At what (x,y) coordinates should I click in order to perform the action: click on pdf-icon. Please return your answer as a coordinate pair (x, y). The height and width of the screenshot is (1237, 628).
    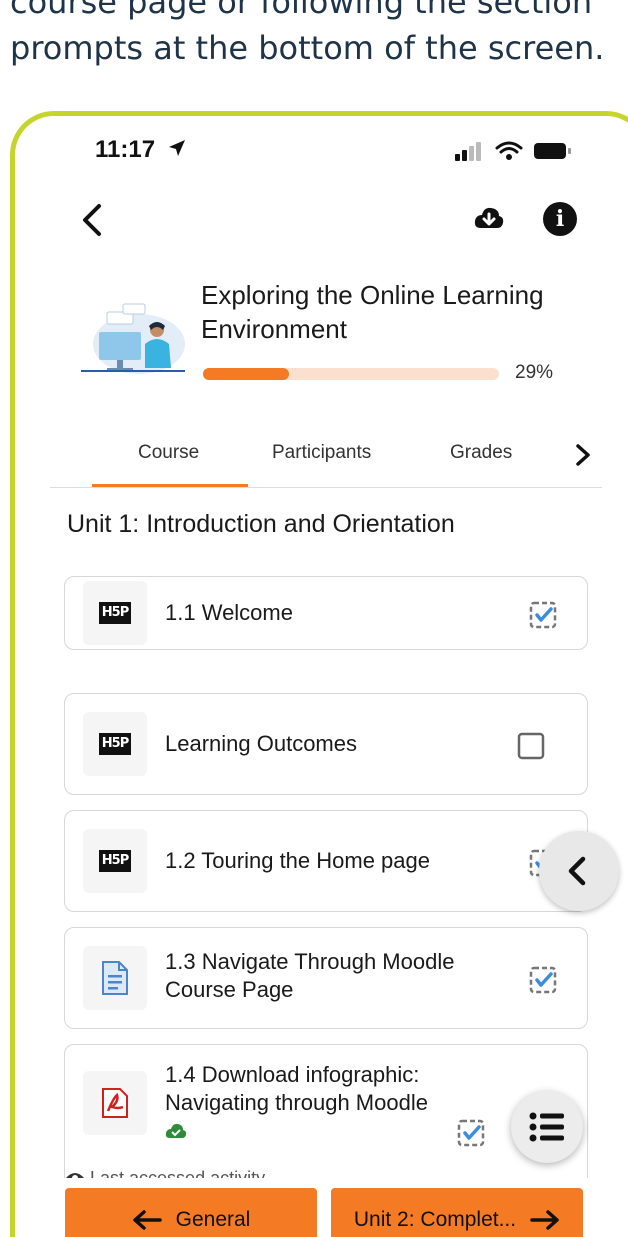
    Looking at the image, I should click on (115, 1103).